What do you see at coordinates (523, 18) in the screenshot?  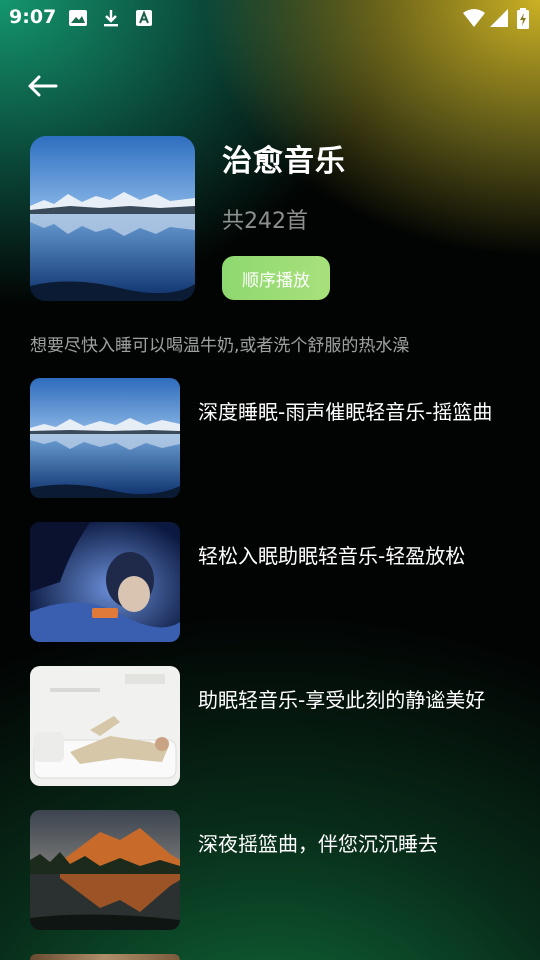 I see `battery-charging-icon` at bounding box center [523, 18].